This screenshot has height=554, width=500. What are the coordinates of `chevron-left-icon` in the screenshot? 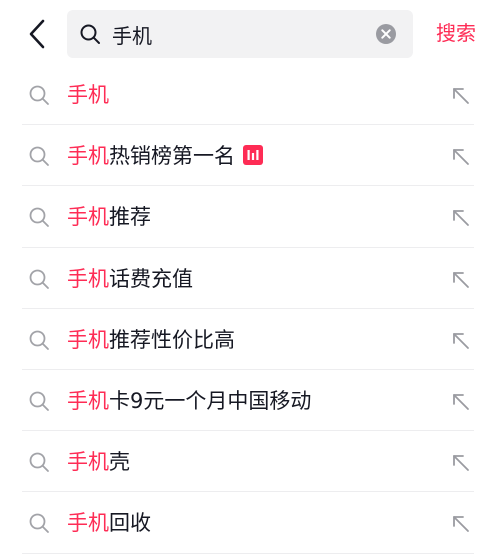 It's located at (37, 34).